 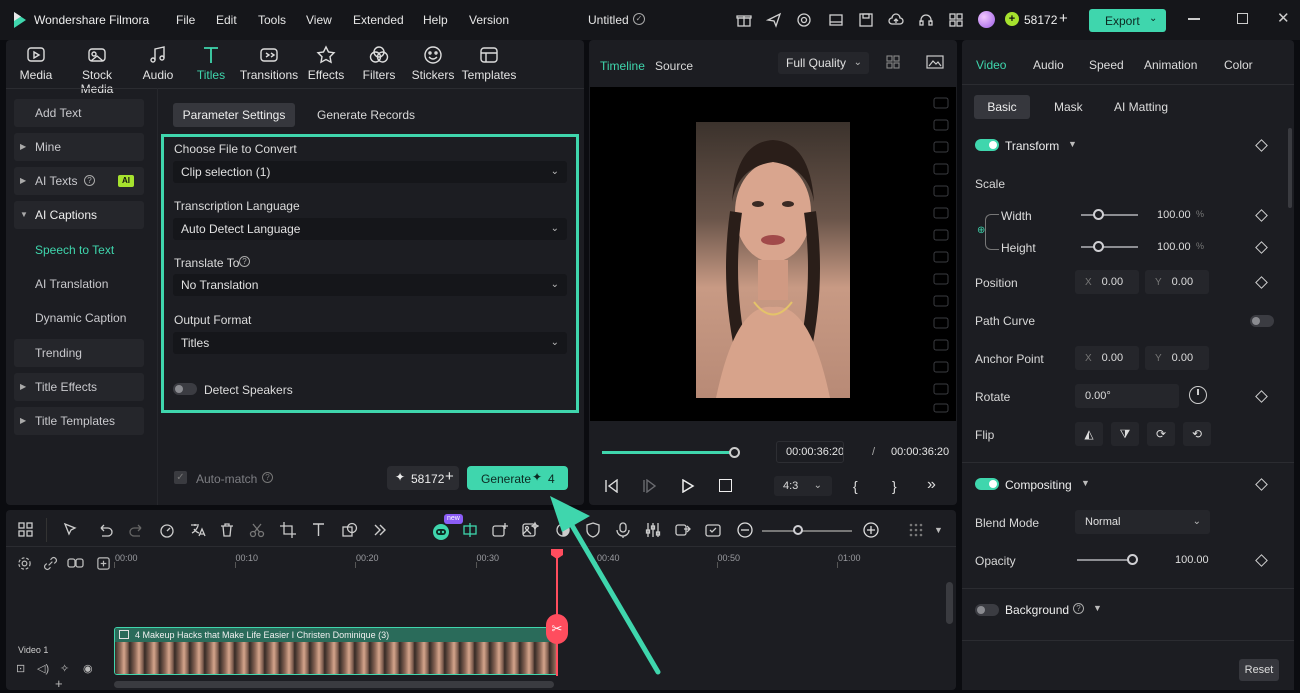 What do you see at coordinates (896, 20) in the screenshot?
I see `cloud-upload-icon` at bounding box center [896, 20].